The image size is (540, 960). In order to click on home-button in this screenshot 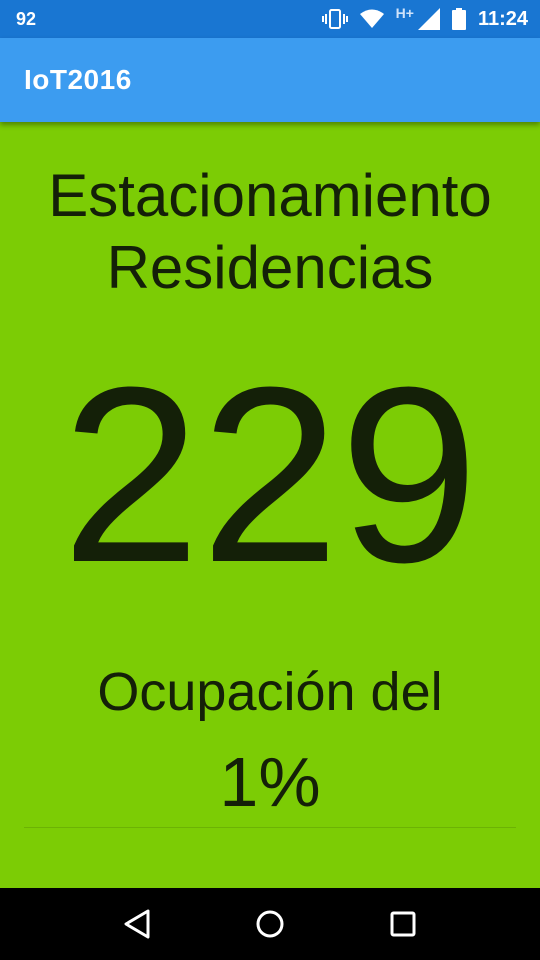, I will do `click(270, 924)`.